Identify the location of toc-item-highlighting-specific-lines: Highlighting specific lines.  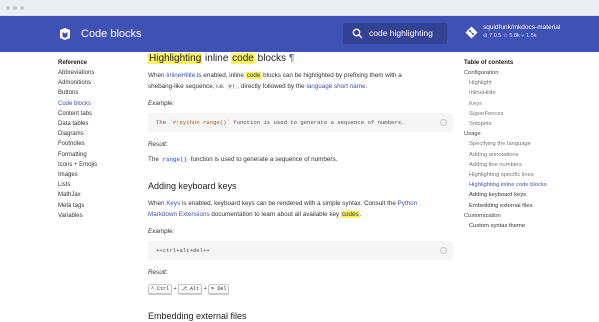
(519, 175).